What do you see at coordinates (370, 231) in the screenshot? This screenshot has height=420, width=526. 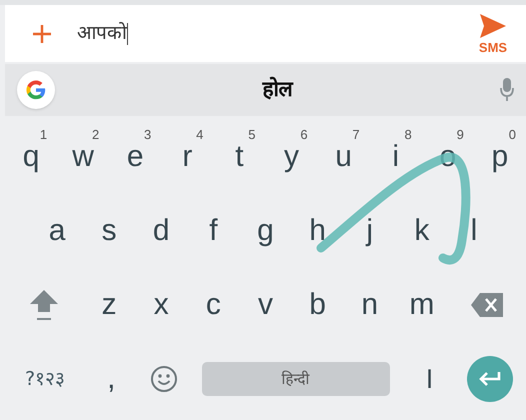 I see `key: j` at bounding box center [370, 231].